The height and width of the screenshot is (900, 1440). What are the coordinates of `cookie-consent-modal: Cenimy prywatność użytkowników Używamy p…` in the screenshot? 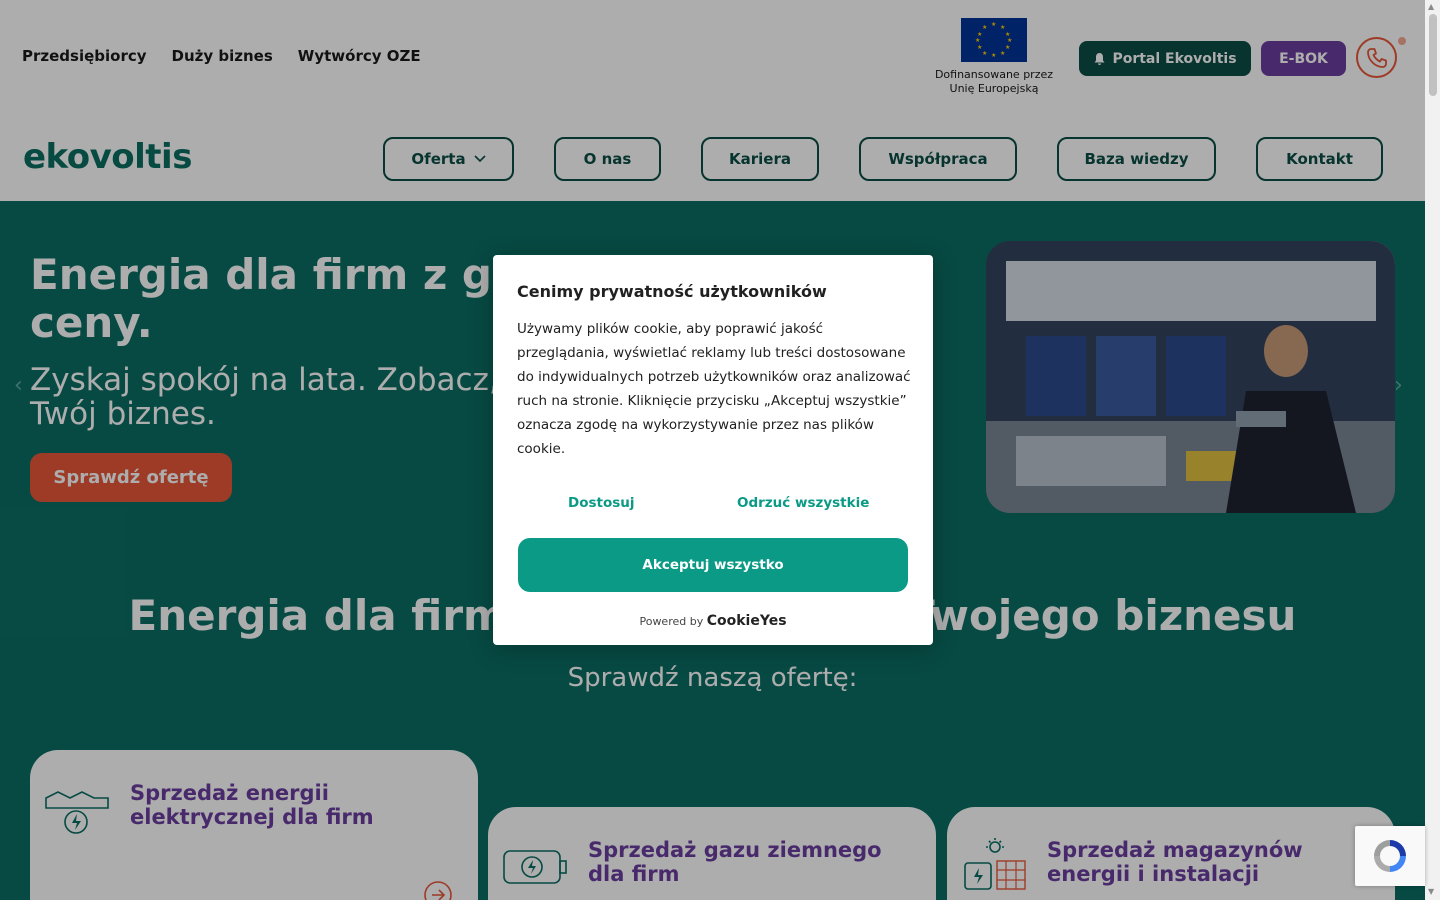 It's located at (713, 450).